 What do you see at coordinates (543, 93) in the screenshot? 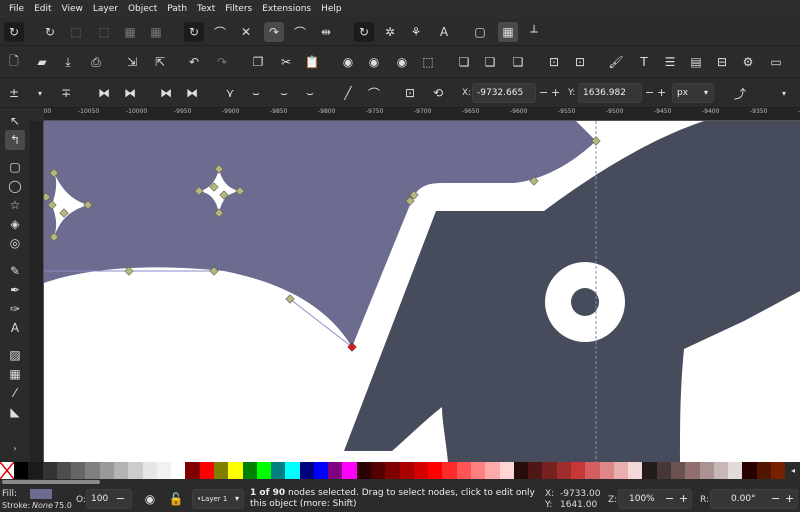
I see `x-decrement-button: −` at bounding box center [543, 93].